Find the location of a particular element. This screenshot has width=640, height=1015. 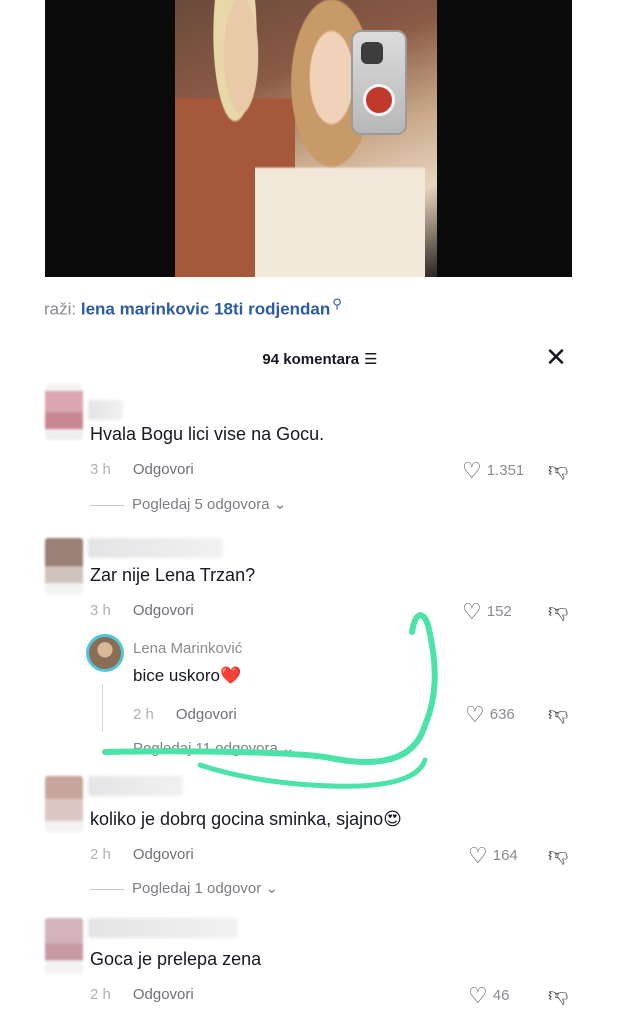

creator-reply-meta: 2 h Odgovori is located at coordinates (185, 714).